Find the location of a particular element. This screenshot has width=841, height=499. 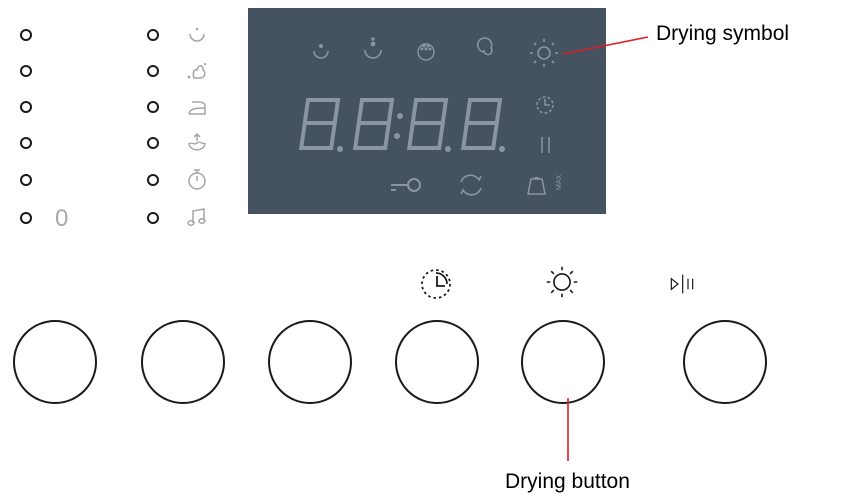

drying-symbol-label: Drying symbol is located at coordinates (723, 33).